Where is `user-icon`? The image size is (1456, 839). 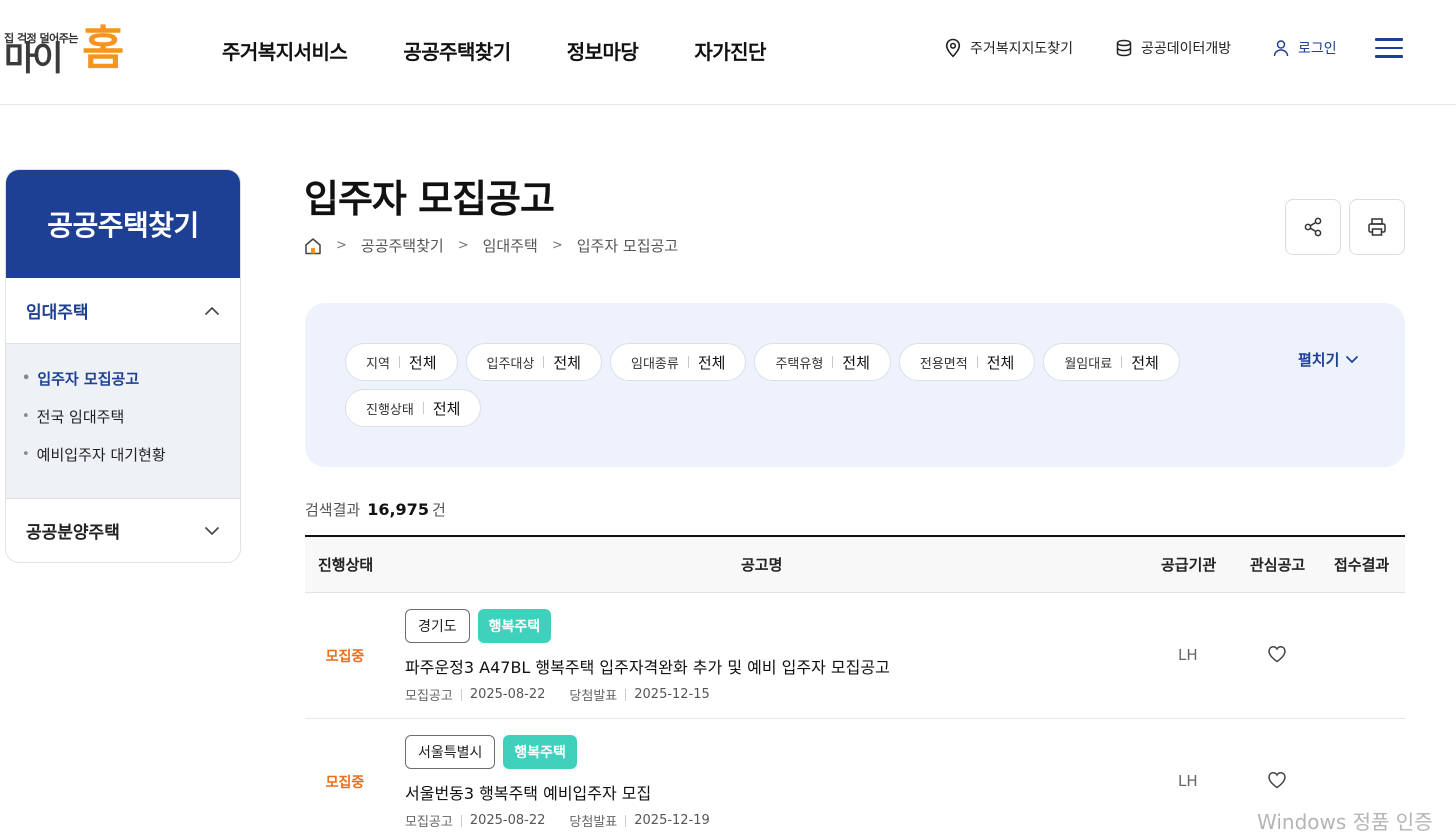
user-icon is located at coordinates (1281, 48).